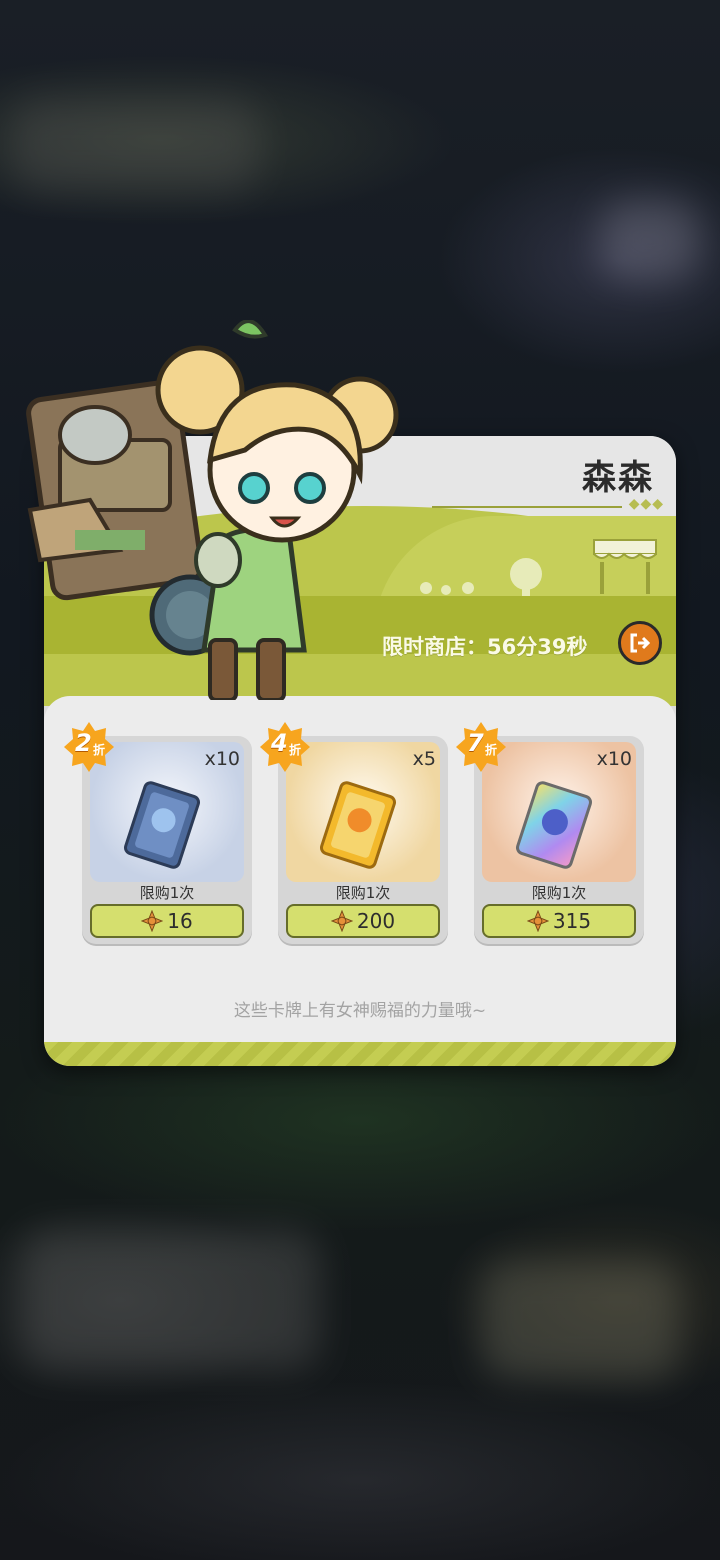 The image size is (720, 1560). I want to click on gold-card-icon, so click(358, 825).